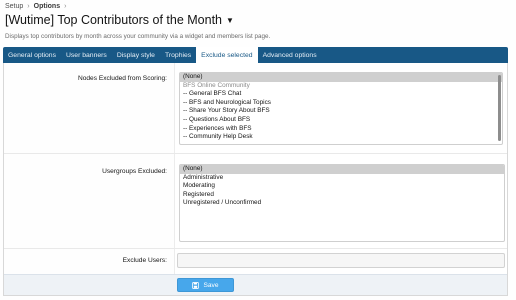 Image resolution: width=516 pixels, height=300 pixels. What do you see at coordinates (342, 178) in the screenshot?
I see `usergroup-option: Administrative` at bounding box center [342, 178].